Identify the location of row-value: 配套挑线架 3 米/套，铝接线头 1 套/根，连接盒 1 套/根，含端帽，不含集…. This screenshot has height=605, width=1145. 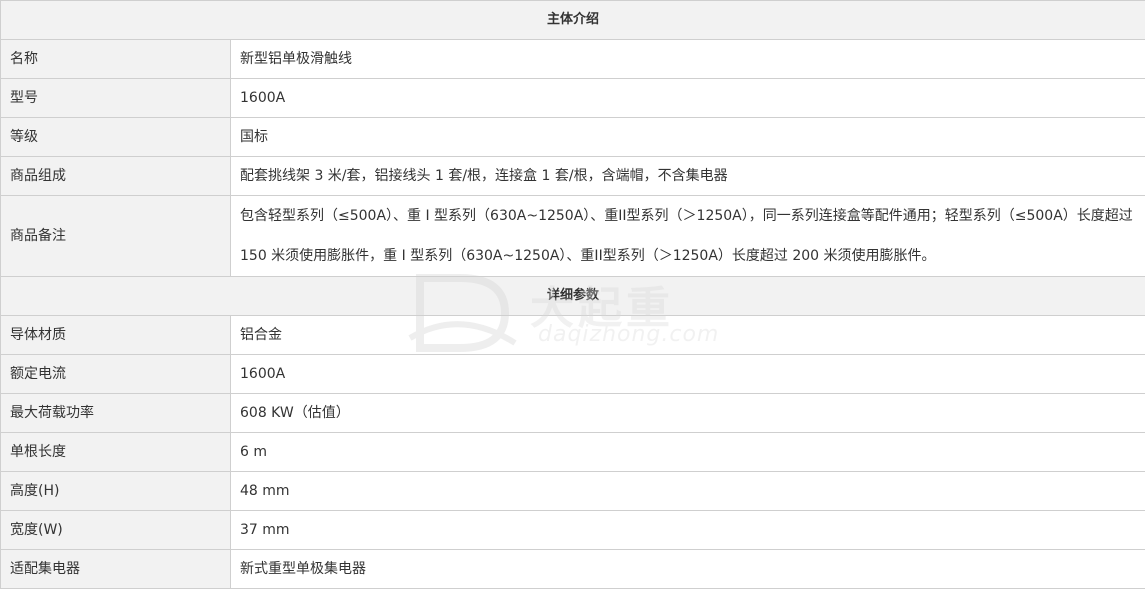
(687, 176).